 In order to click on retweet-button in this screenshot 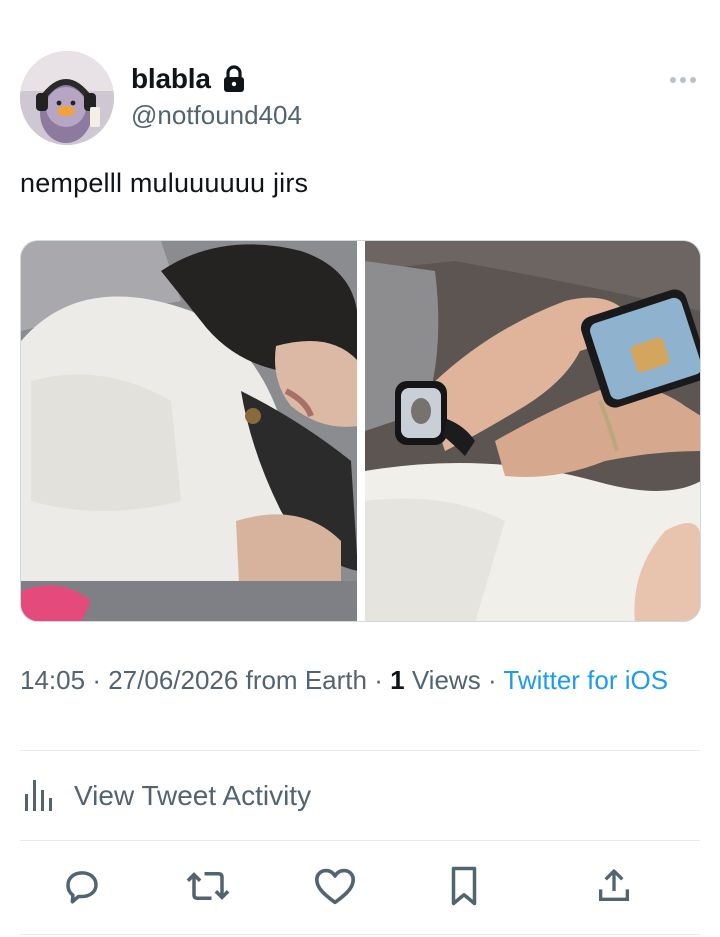, I will do `click(208, 886)`.